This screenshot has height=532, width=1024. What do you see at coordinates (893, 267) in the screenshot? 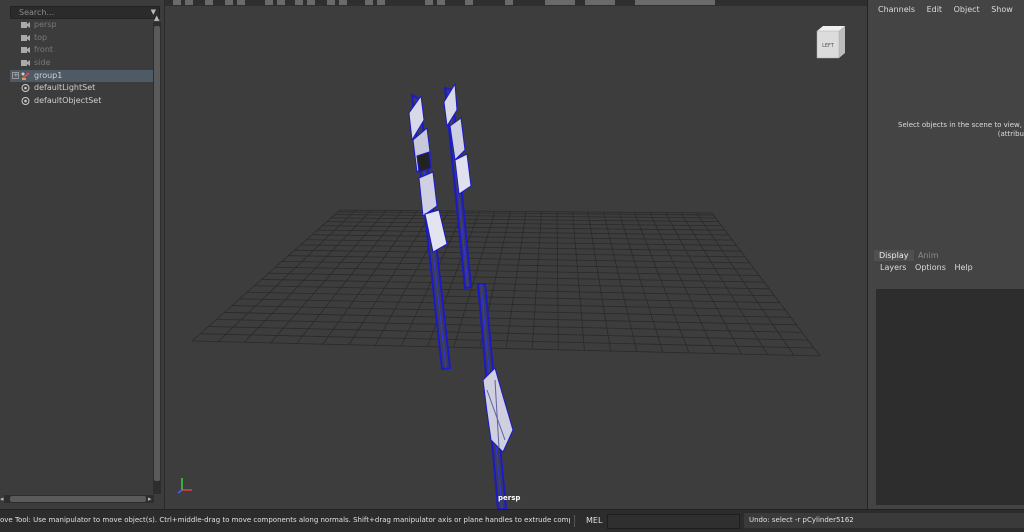
I see `menu-layers: Layers` at bounding box center [893, 267].